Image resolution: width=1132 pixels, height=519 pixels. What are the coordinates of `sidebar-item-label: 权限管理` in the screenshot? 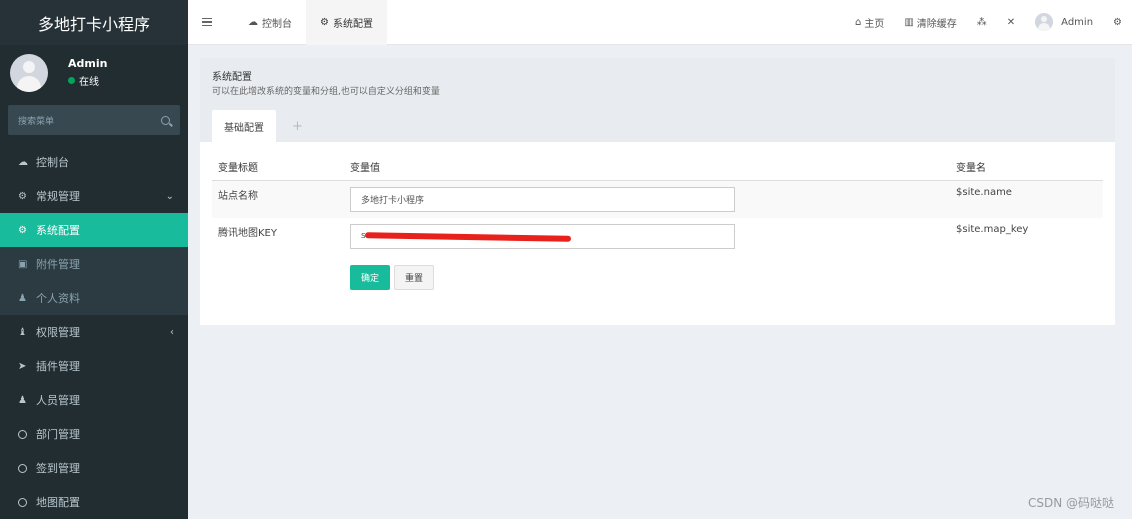 It's located at (58, 332).